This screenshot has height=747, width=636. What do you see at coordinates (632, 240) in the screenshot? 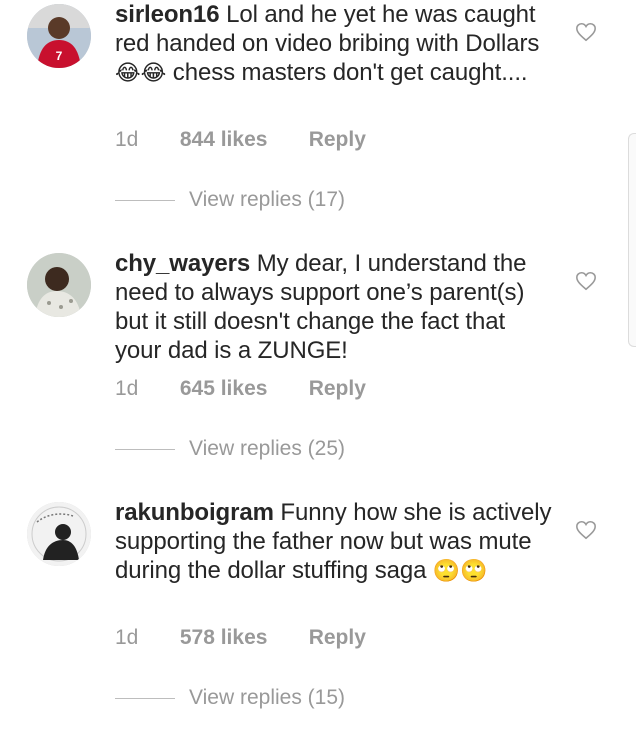
I see `scrollbar` at bounding box center [632, 240].